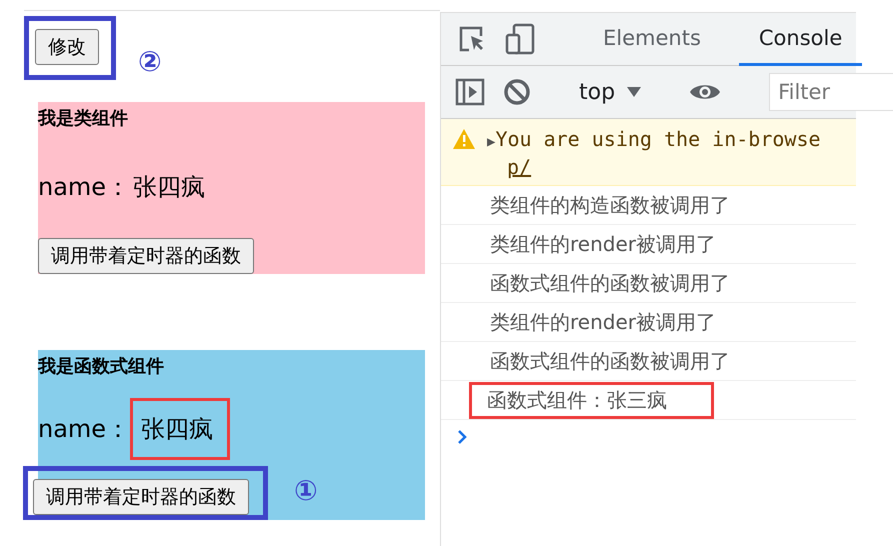  I want to click on filter-field: Filter, so click(831, 92).